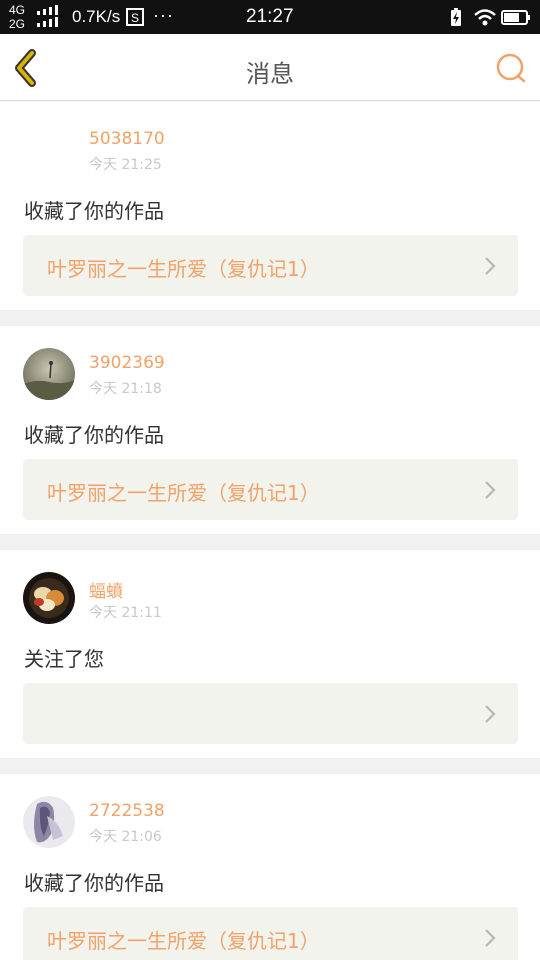 This screenshot has height=960, width=540. What do you see at coordinates (456, 17) in the screenshot?
I see `charging-icon` at bounding box center [456, 17].